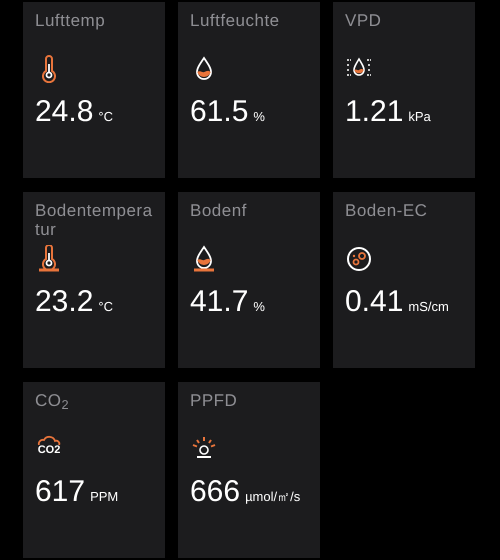 This screenshot has width=500, height=560. I want to click on sensor-value: 41.7, so click(219, 302).